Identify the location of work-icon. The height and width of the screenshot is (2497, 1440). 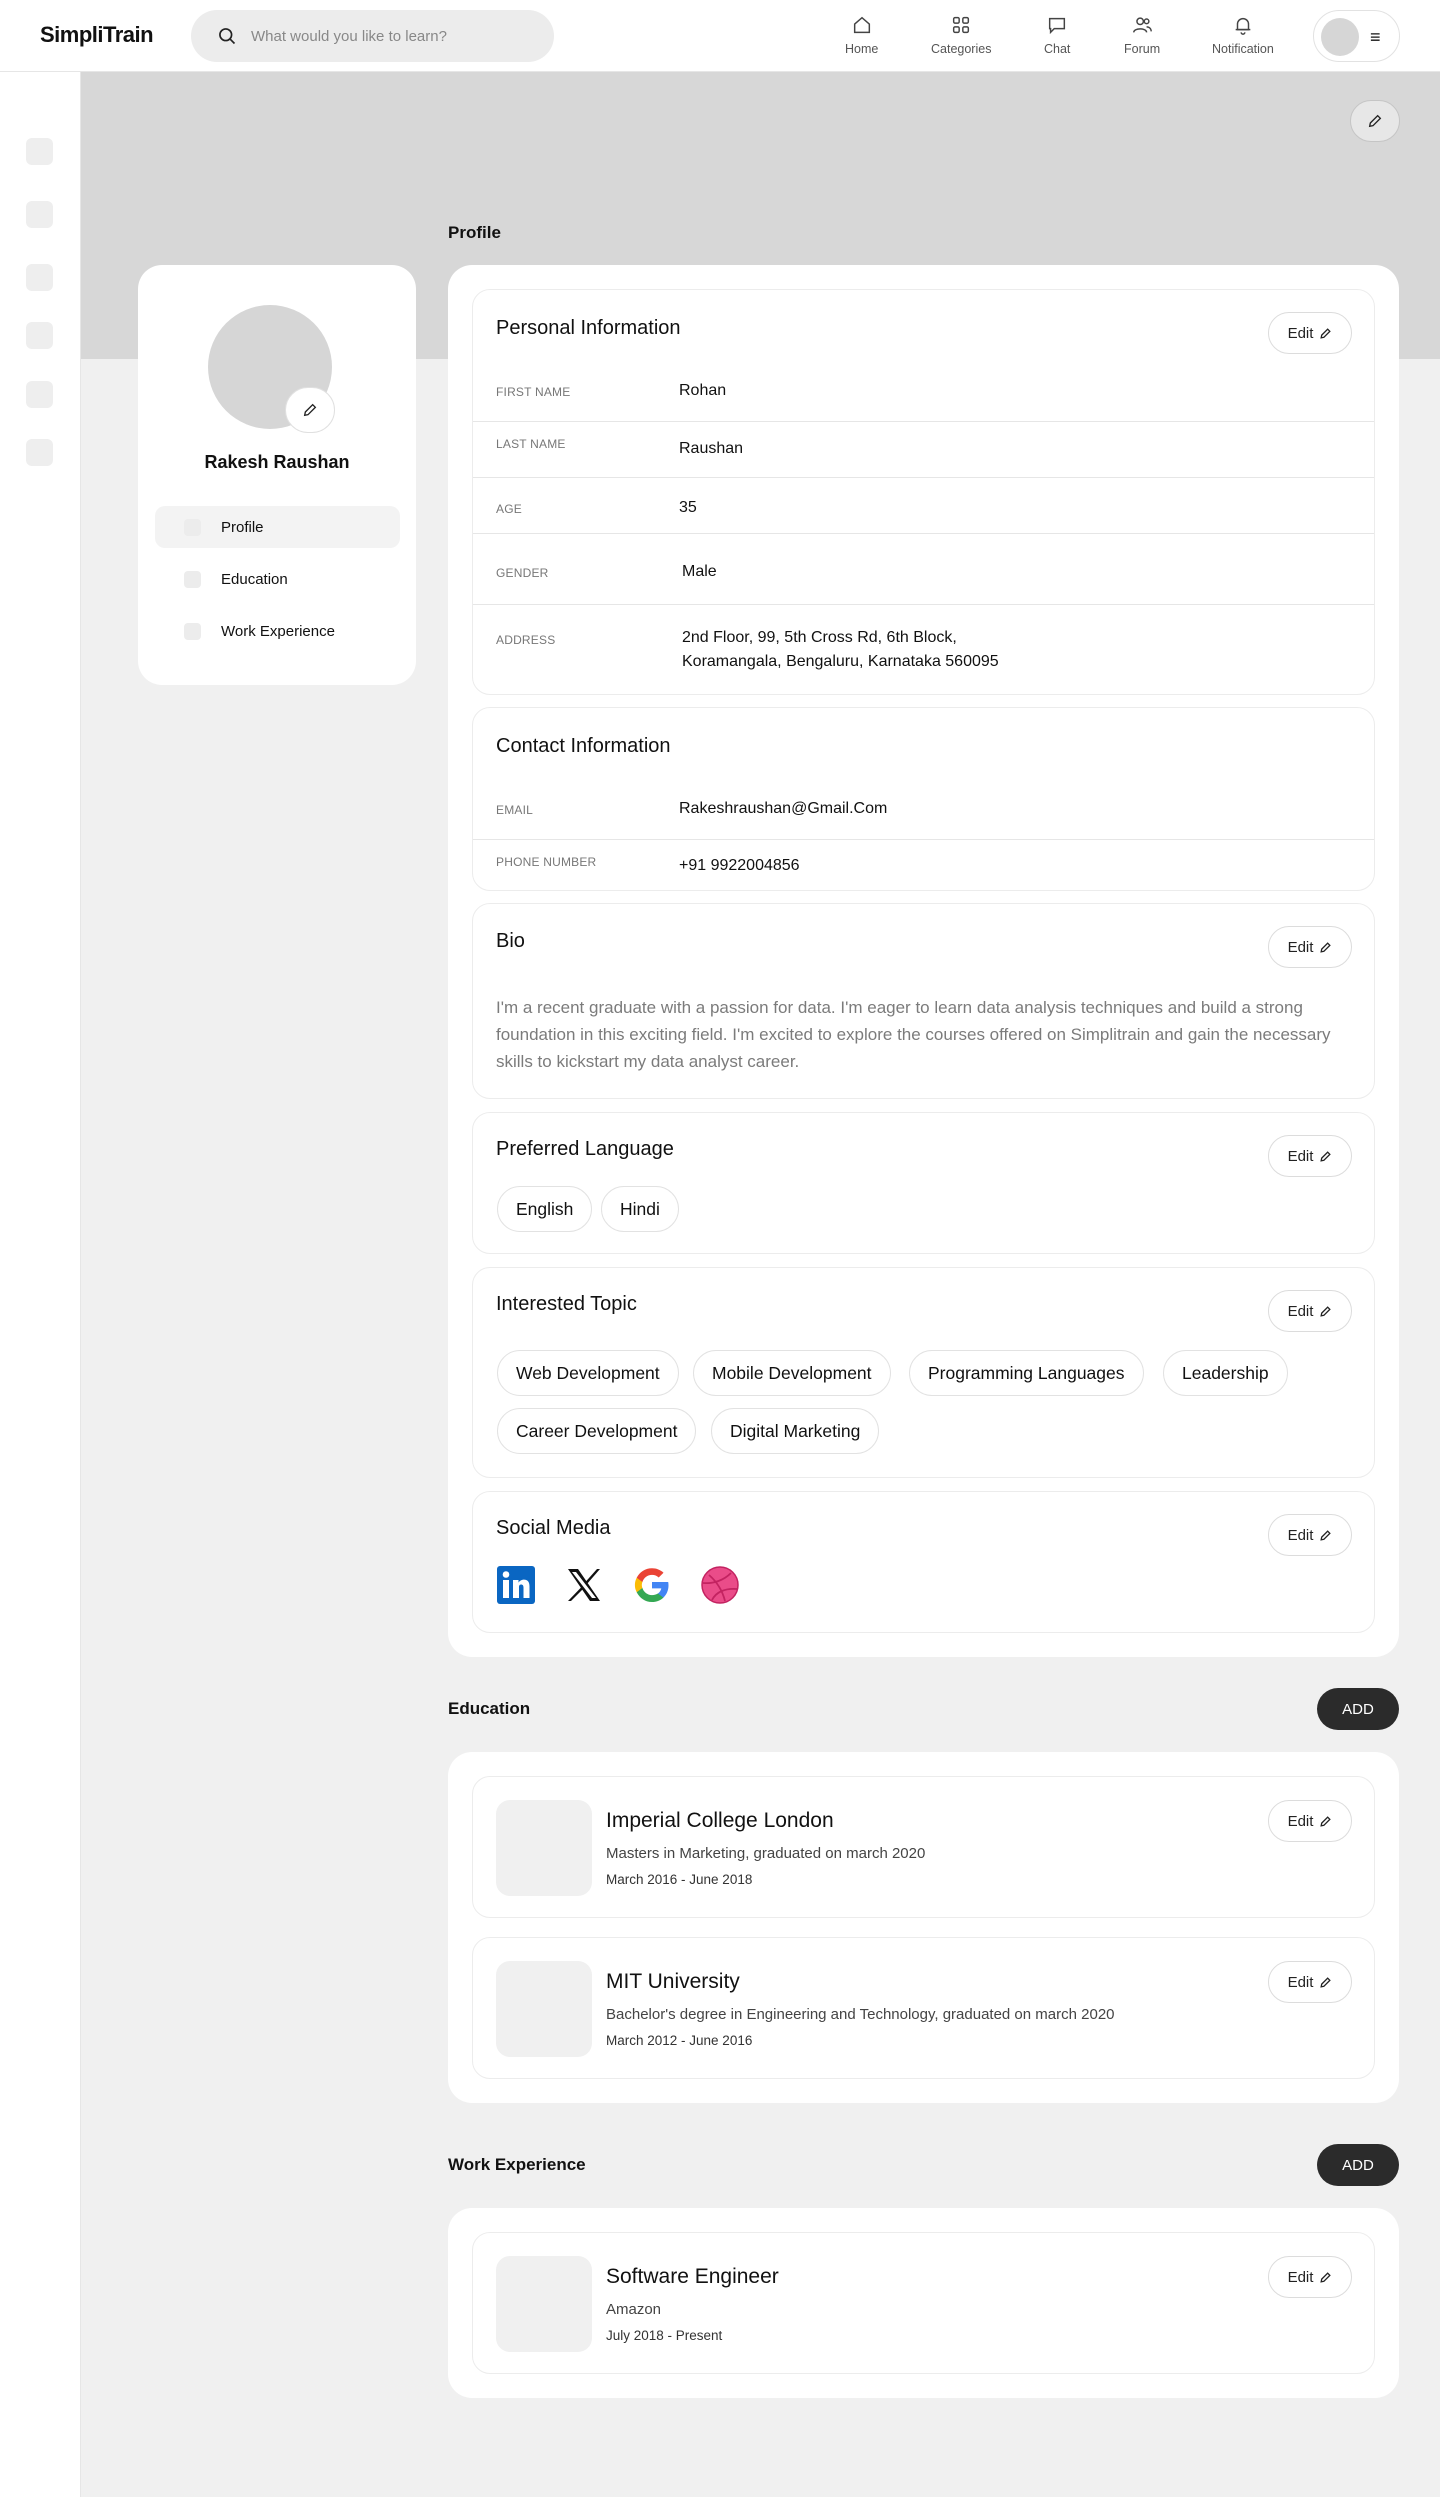
(192, 631).